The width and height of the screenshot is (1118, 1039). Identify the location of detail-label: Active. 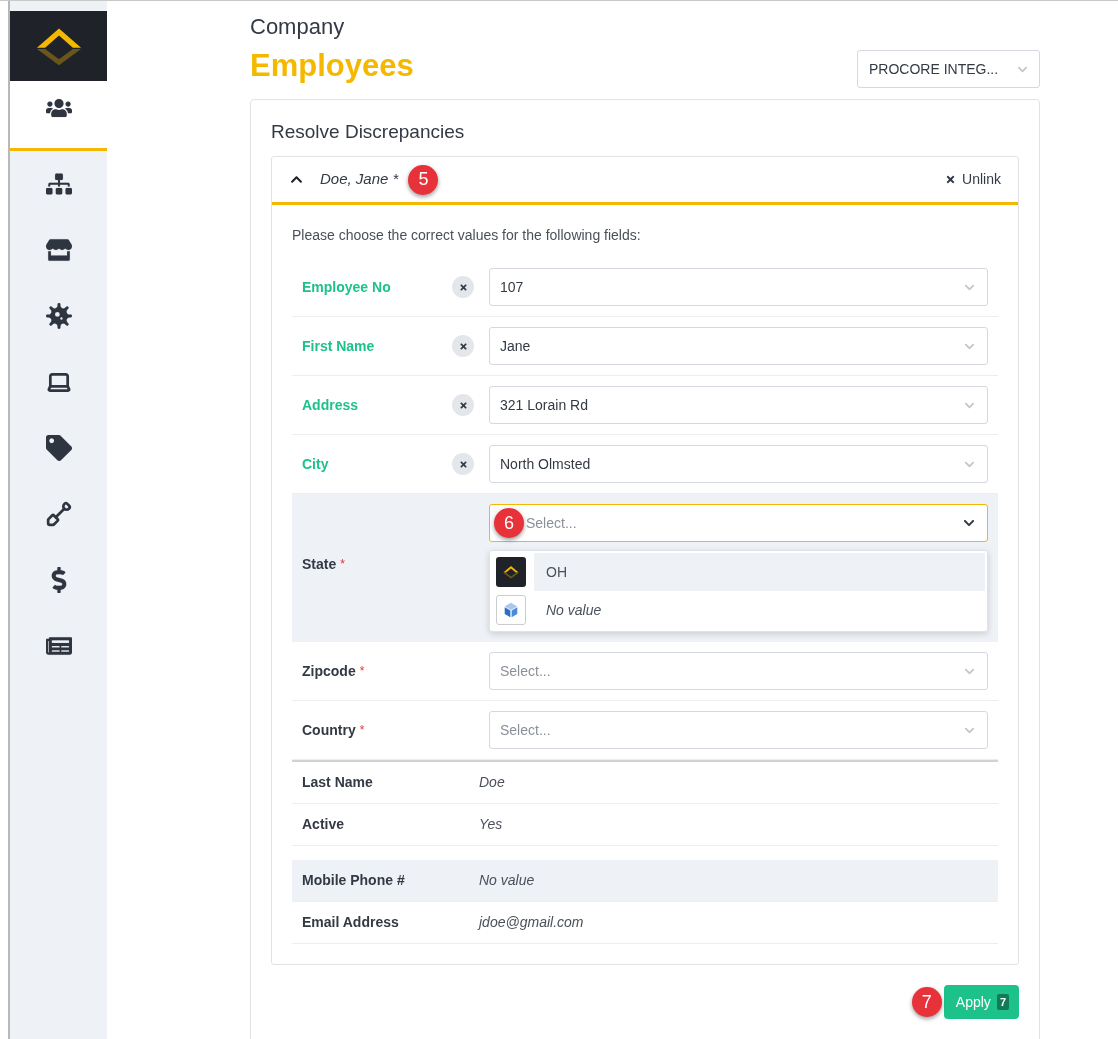
(324, 824).